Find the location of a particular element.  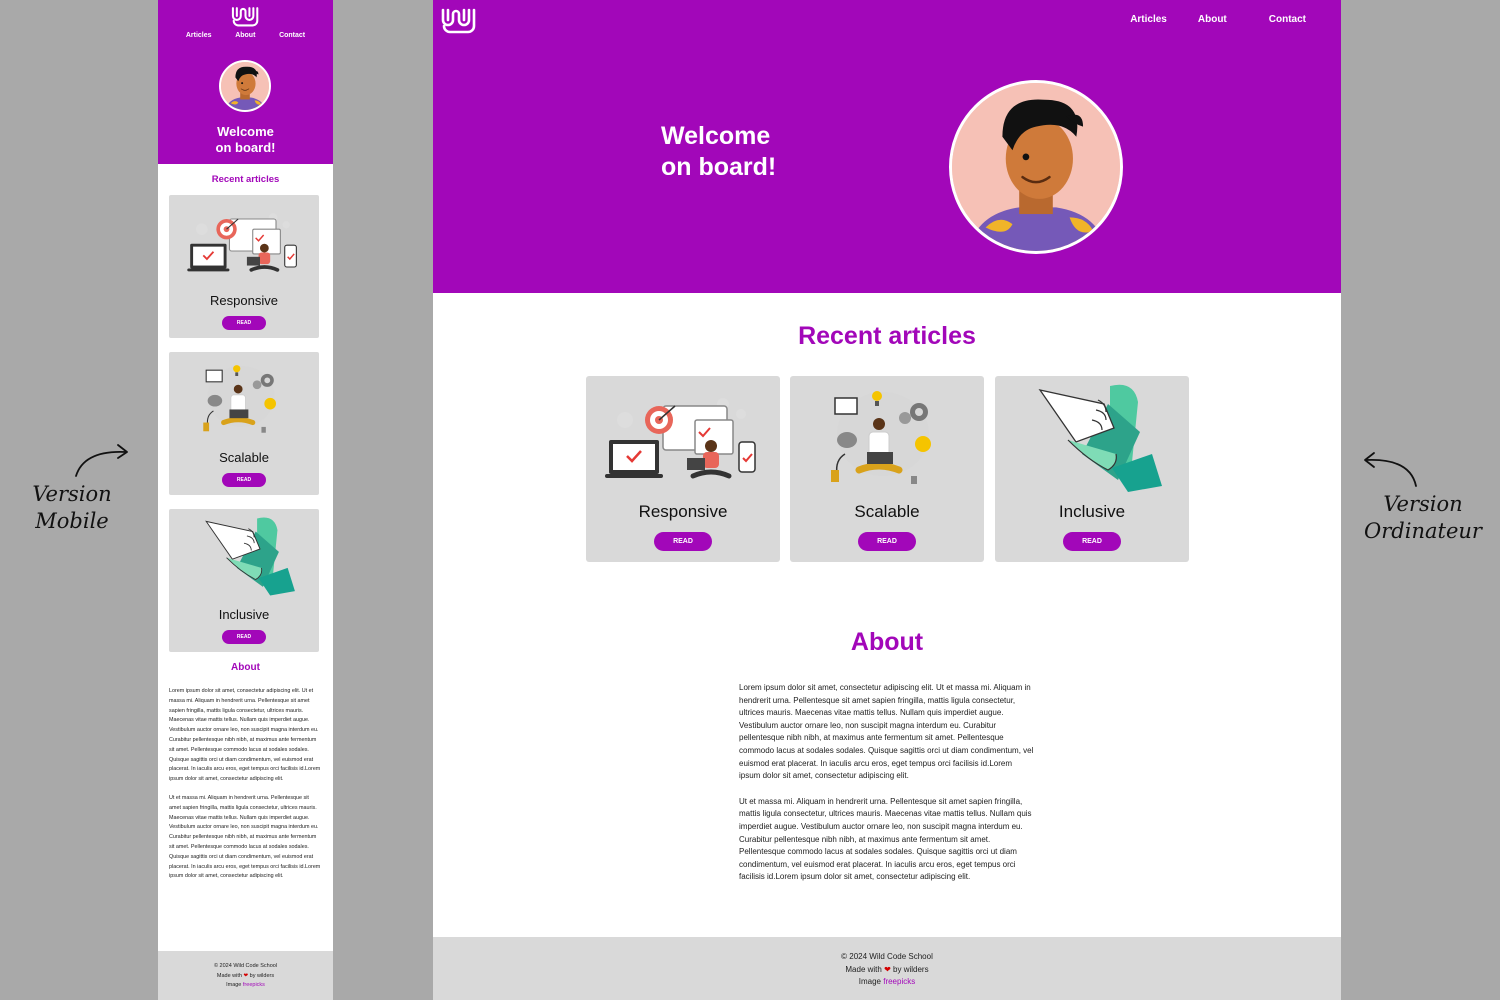

desktop-arrow-icon is located at coordinates (1390, 469).